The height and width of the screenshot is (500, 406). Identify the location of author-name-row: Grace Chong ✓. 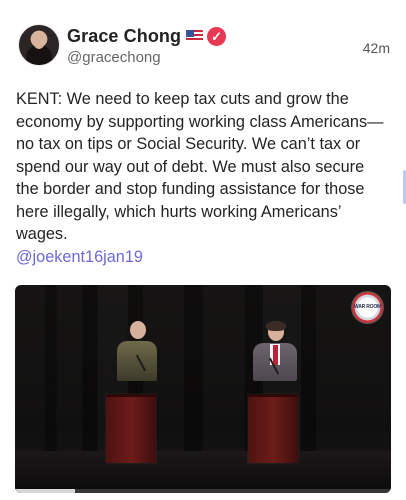
(147, 36).